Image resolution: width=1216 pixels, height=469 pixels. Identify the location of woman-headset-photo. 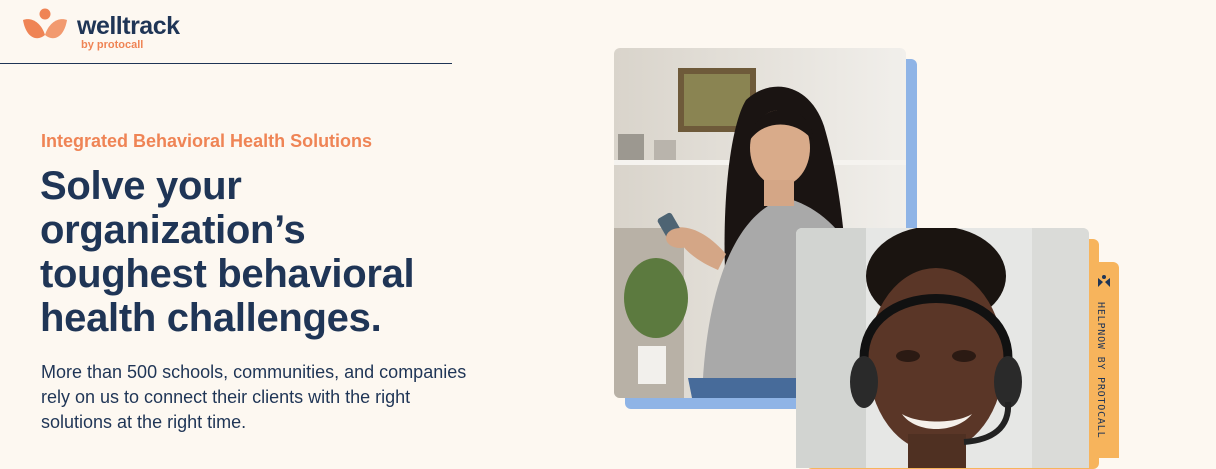
(942, 348).